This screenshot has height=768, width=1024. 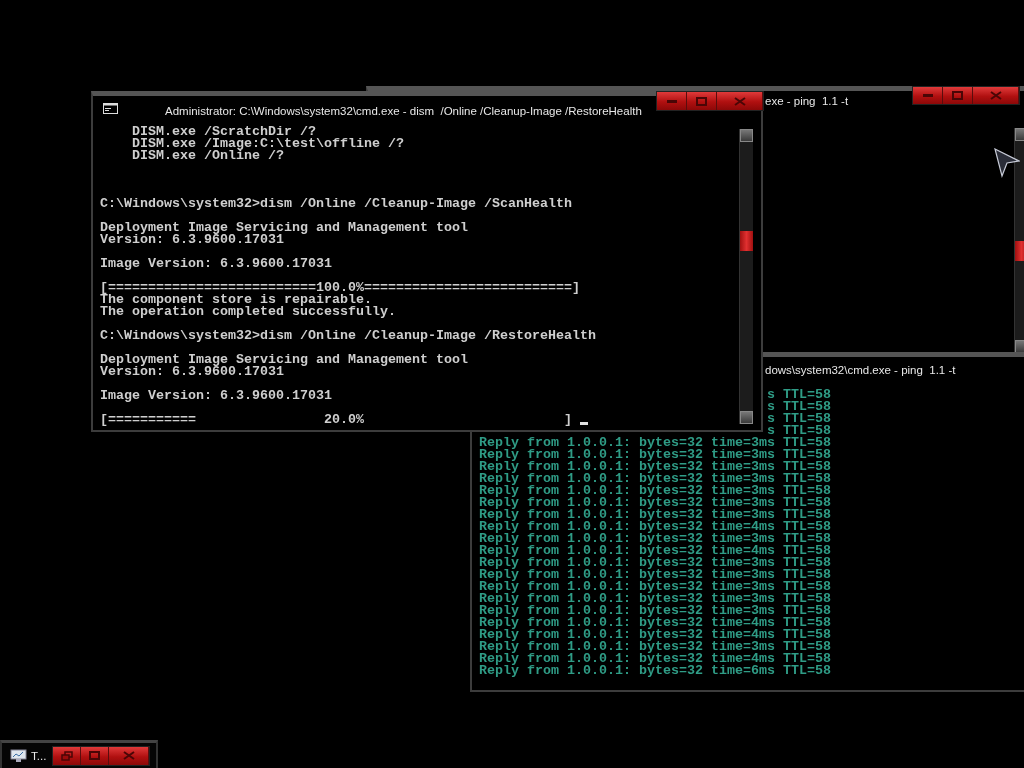 What do you see at coordinates (207, 156) in the screenshot?
I see `console-line: DISM.exe /Online /?` at bounding box center [207, 156].